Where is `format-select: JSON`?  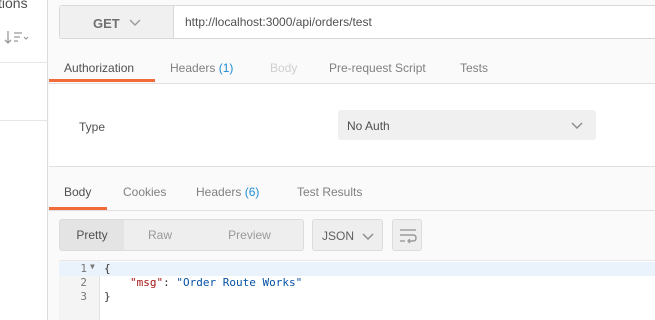 format-select: JSON is located at coordinates (347, 235).